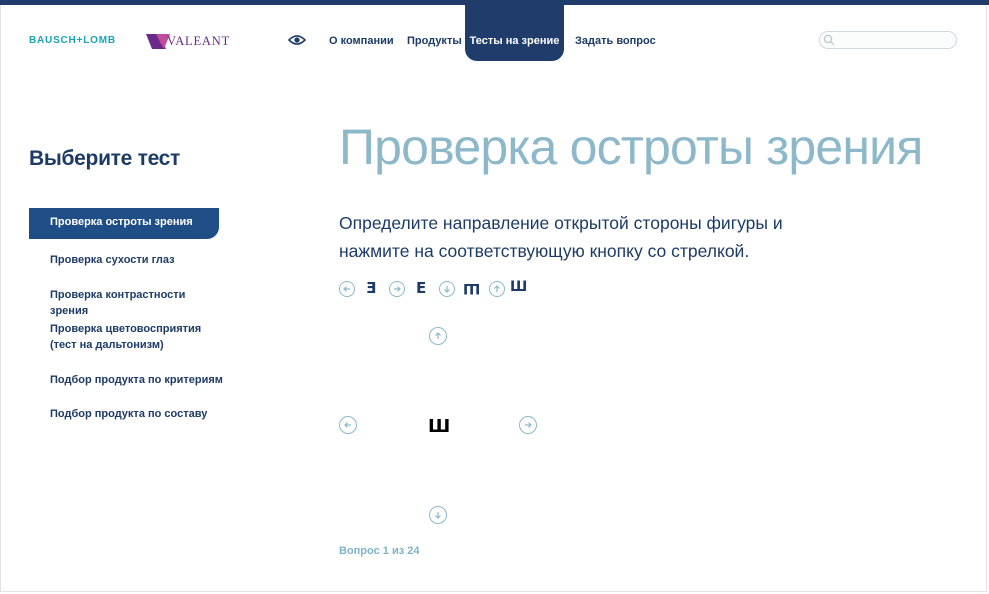 The height and width of the screenshot is (594, 989). I want to click on legend-down-arrow, so click(447, 289).